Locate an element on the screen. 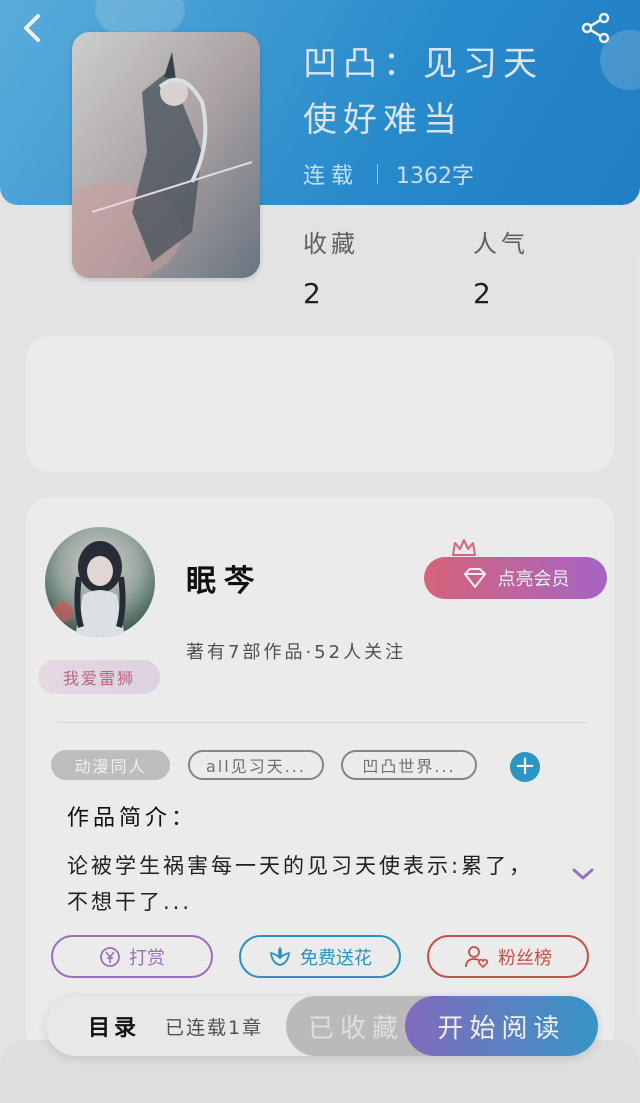 The width and height of the screenshot is (640, 1103). vip-button: 点亮会员 is located at coordinates (515, 578).